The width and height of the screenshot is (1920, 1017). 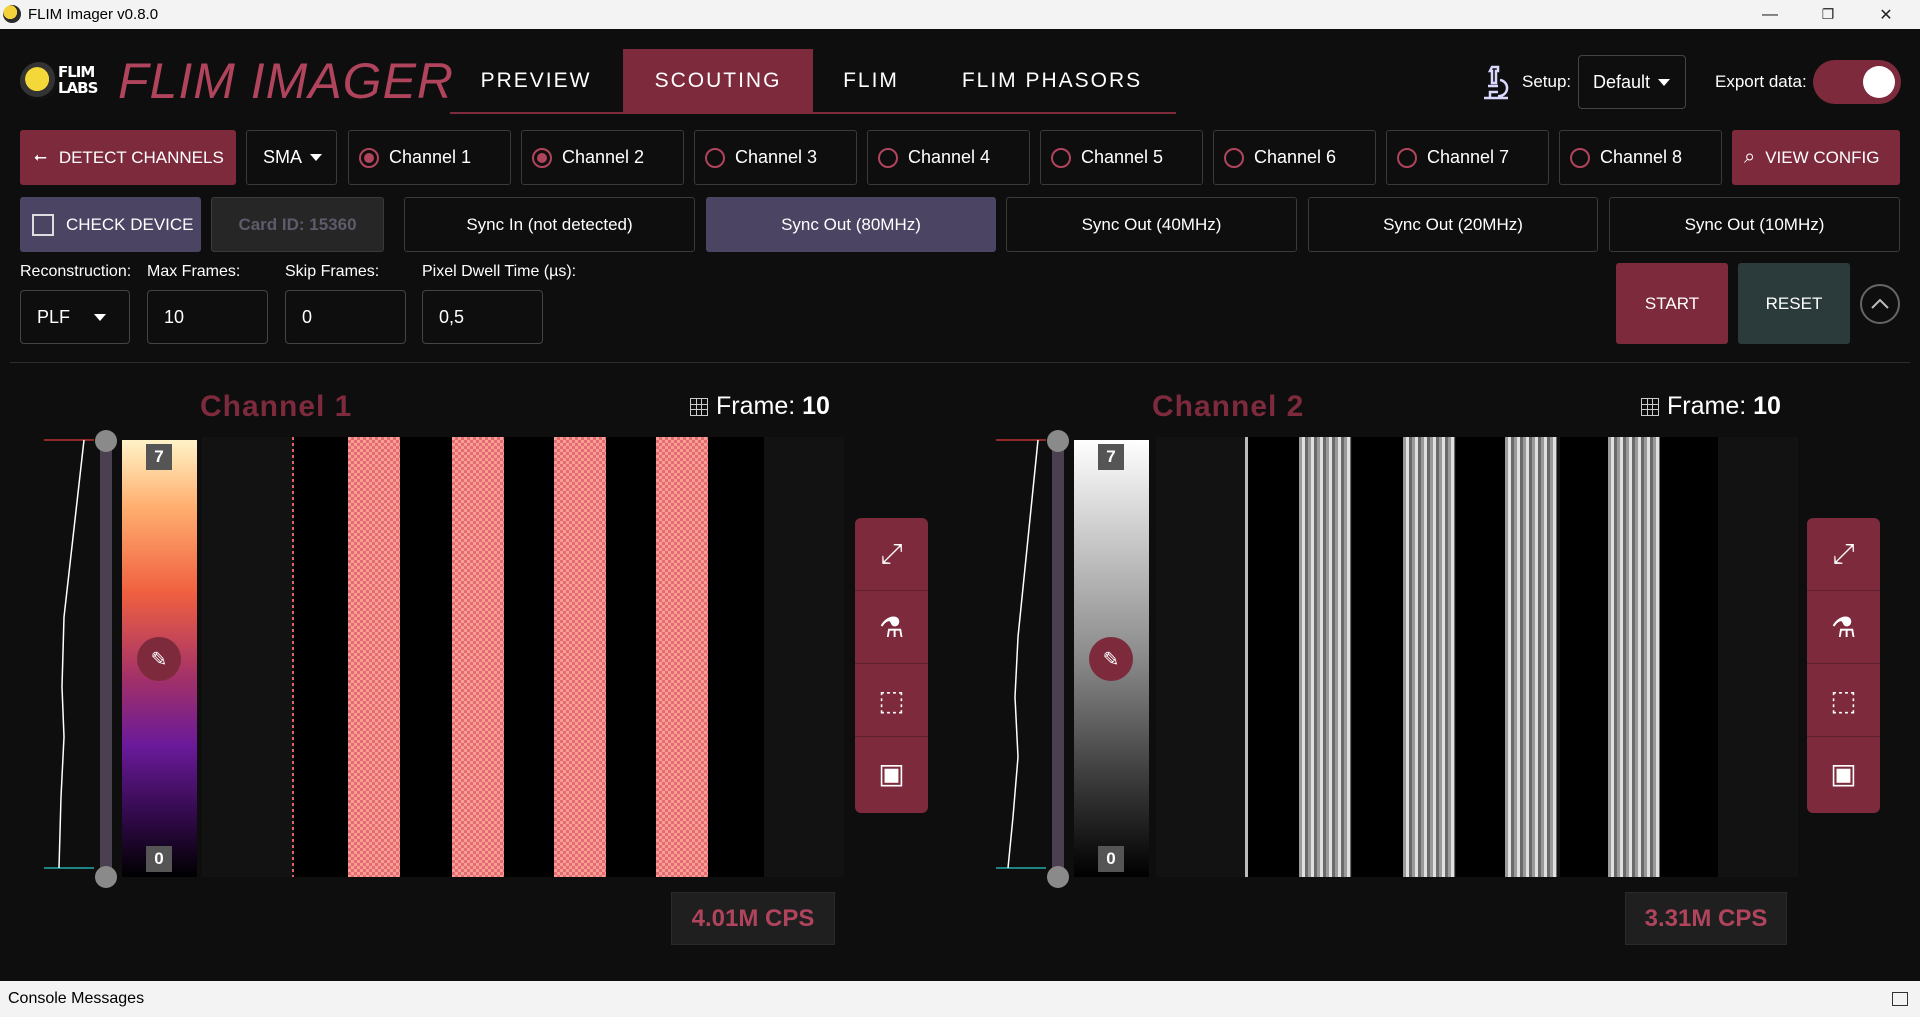 What do you see at coordinates (753, 918) in the screenshot?
I see `panel-1-cps: 4.01M CPS` at bounding box center [753, 918].